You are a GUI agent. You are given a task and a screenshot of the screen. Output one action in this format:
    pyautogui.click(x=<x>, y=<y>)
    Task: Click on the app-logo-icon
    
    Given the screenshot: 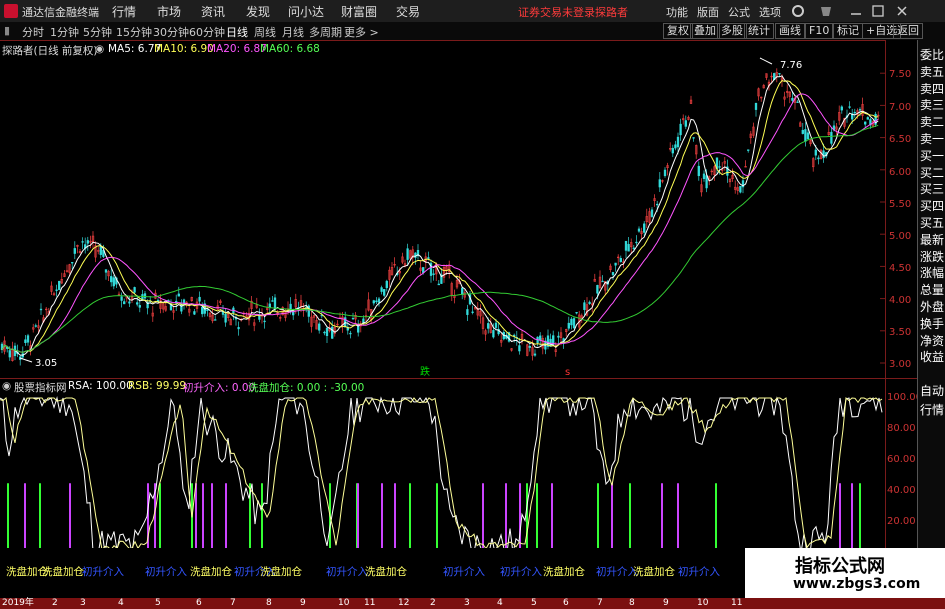 What is the action you would take?
    pyautogui.click(x=11, y=11)
    